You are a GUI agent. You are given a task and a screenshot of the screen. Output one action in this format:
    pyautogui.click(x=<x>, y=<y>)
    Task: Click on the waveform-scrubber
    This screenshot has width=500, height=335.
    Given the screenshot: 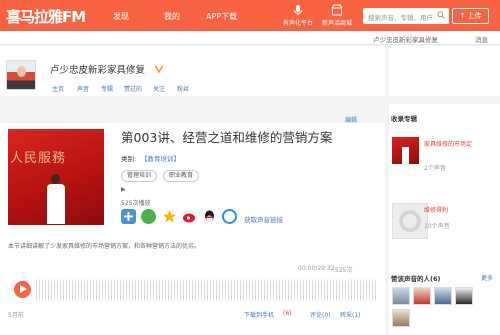 What is the action you would take?
    pyautogui.click(x=206, y=290)
    